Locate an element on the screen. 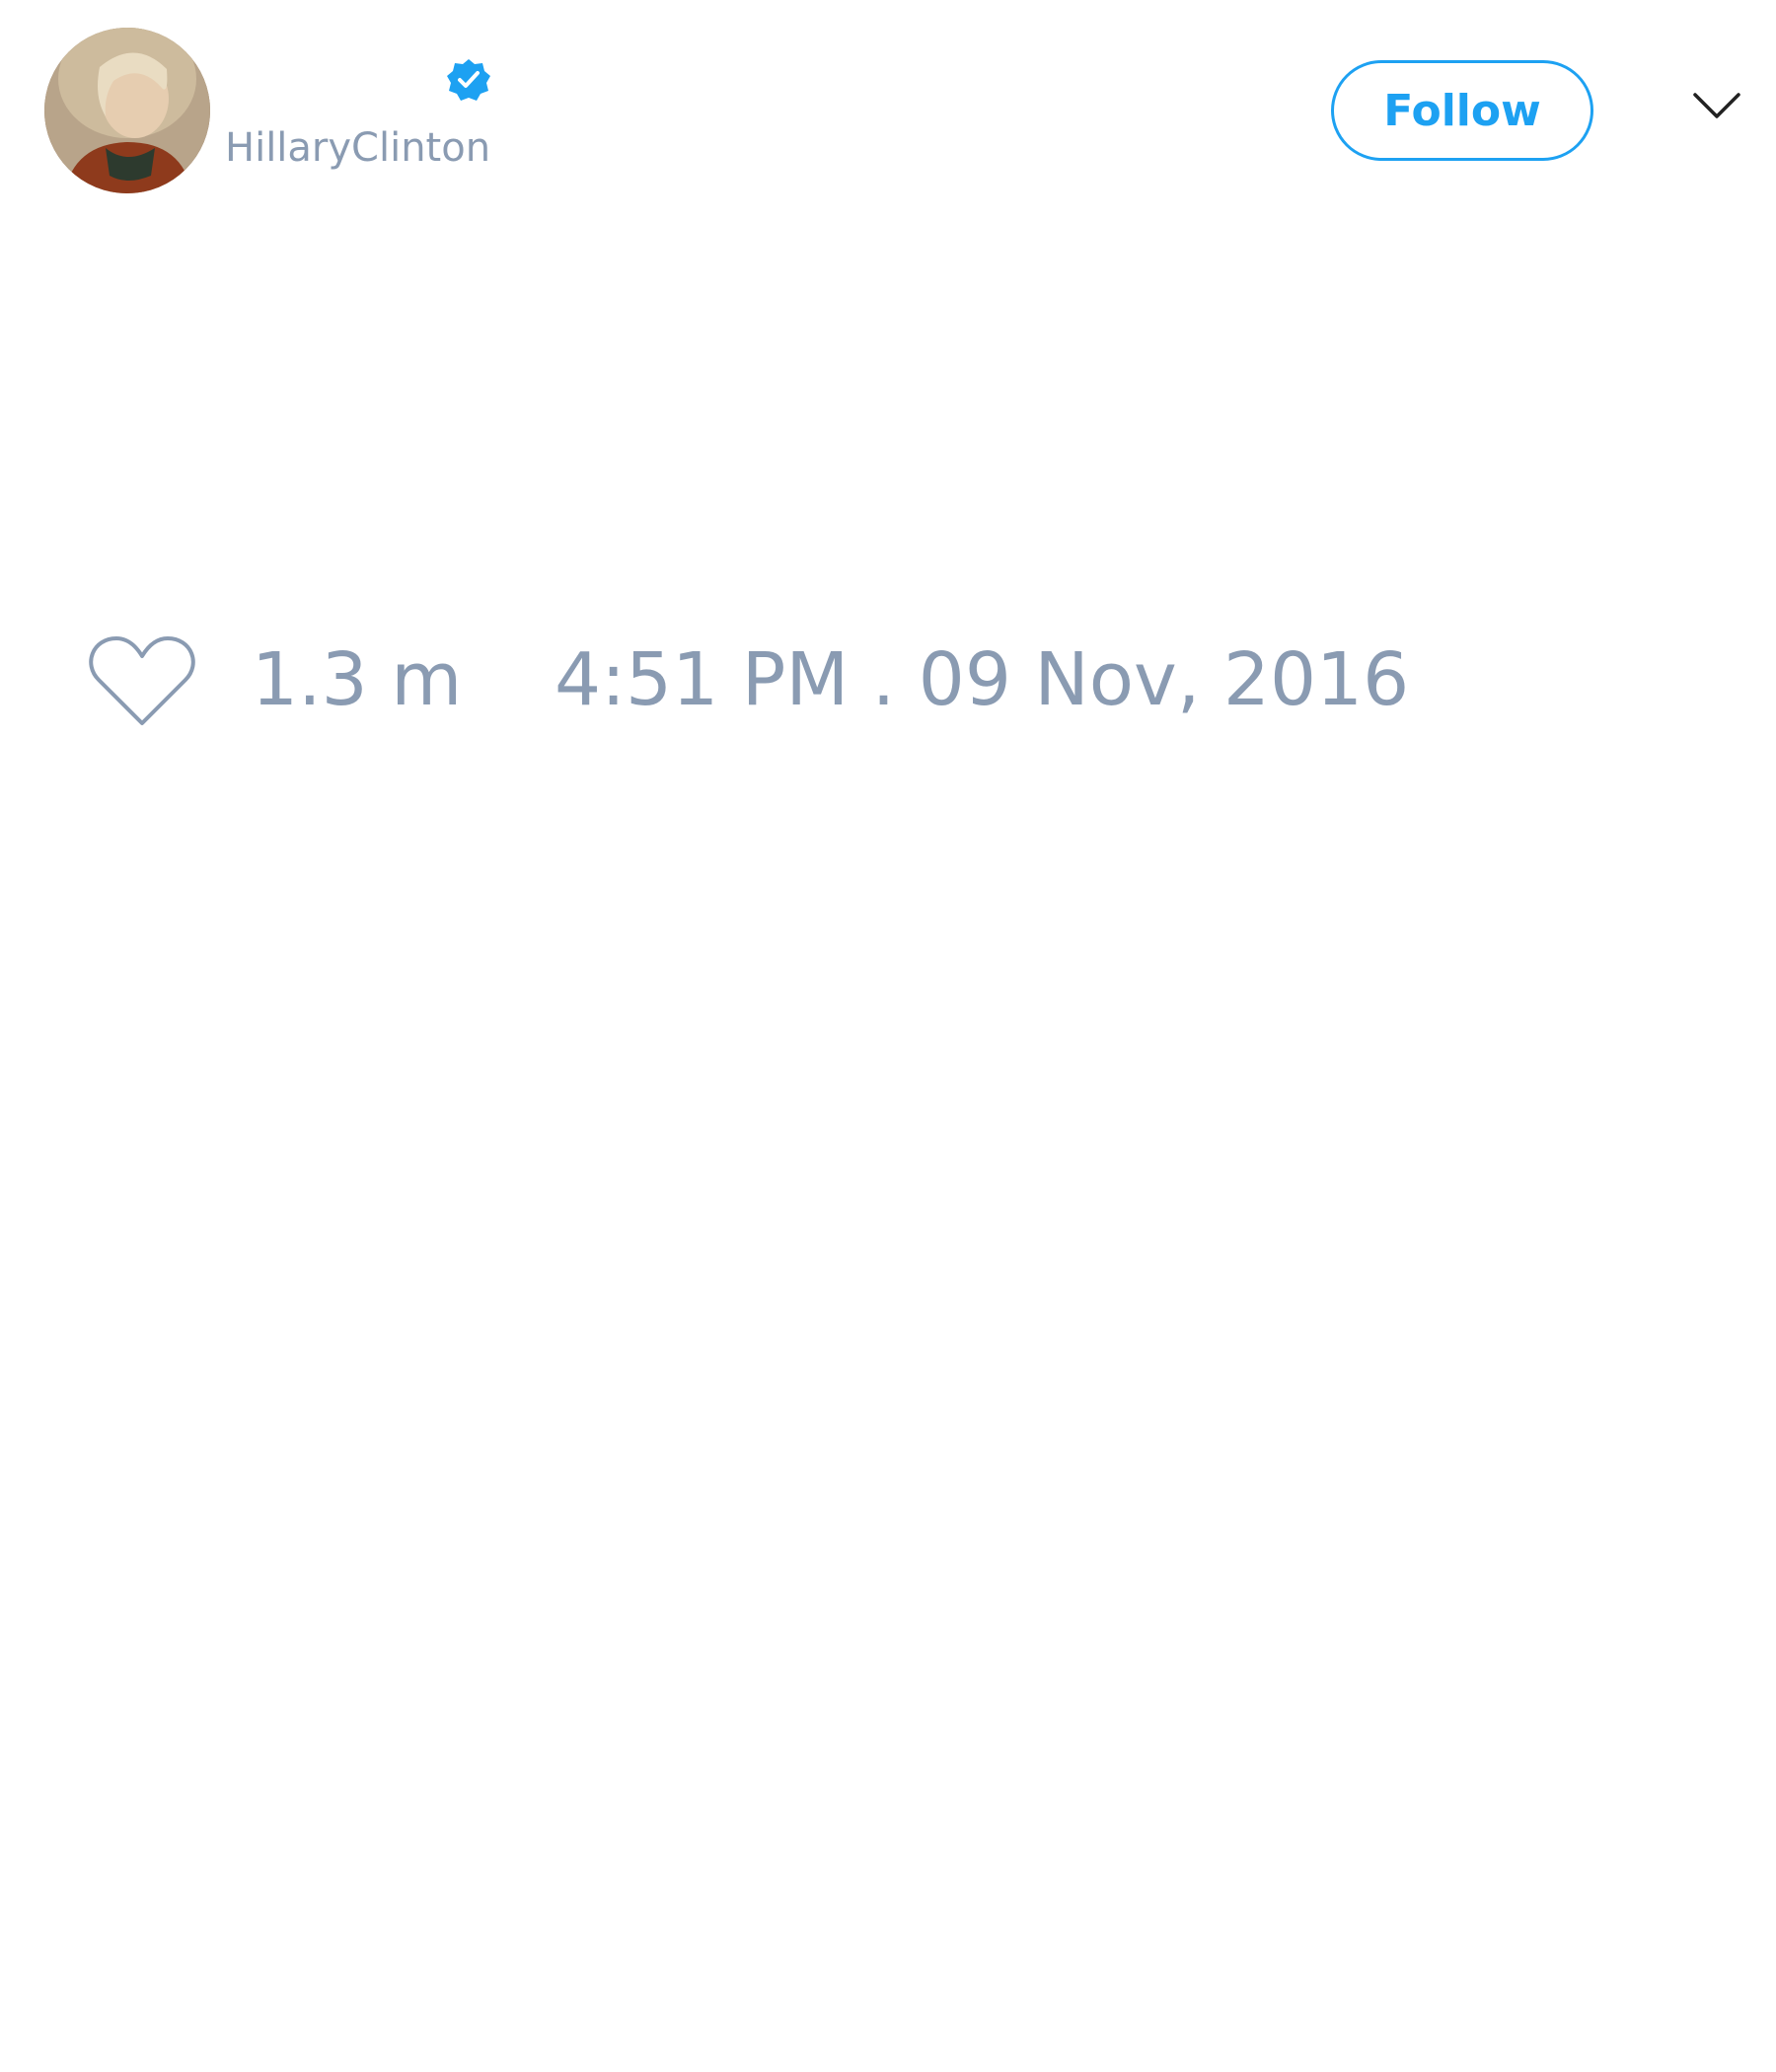 This screenshot has height=2072, width=1776. avatar is located at coordinates (127, 111).